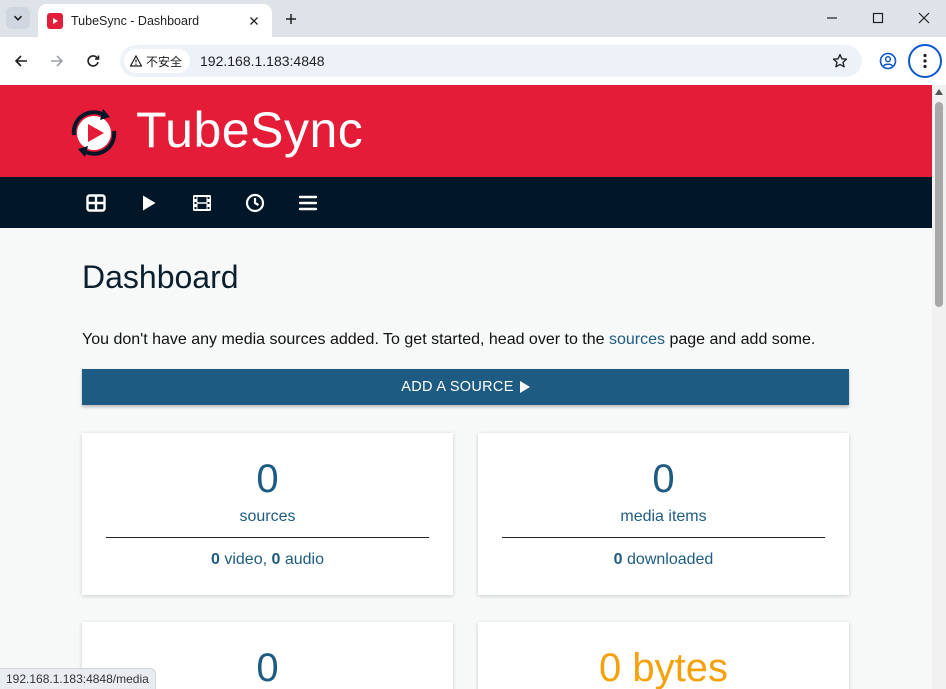  Describe the element at coordinates (939, 92) in the screenshot. I see `scroll-up-arrow-icon` at that location.